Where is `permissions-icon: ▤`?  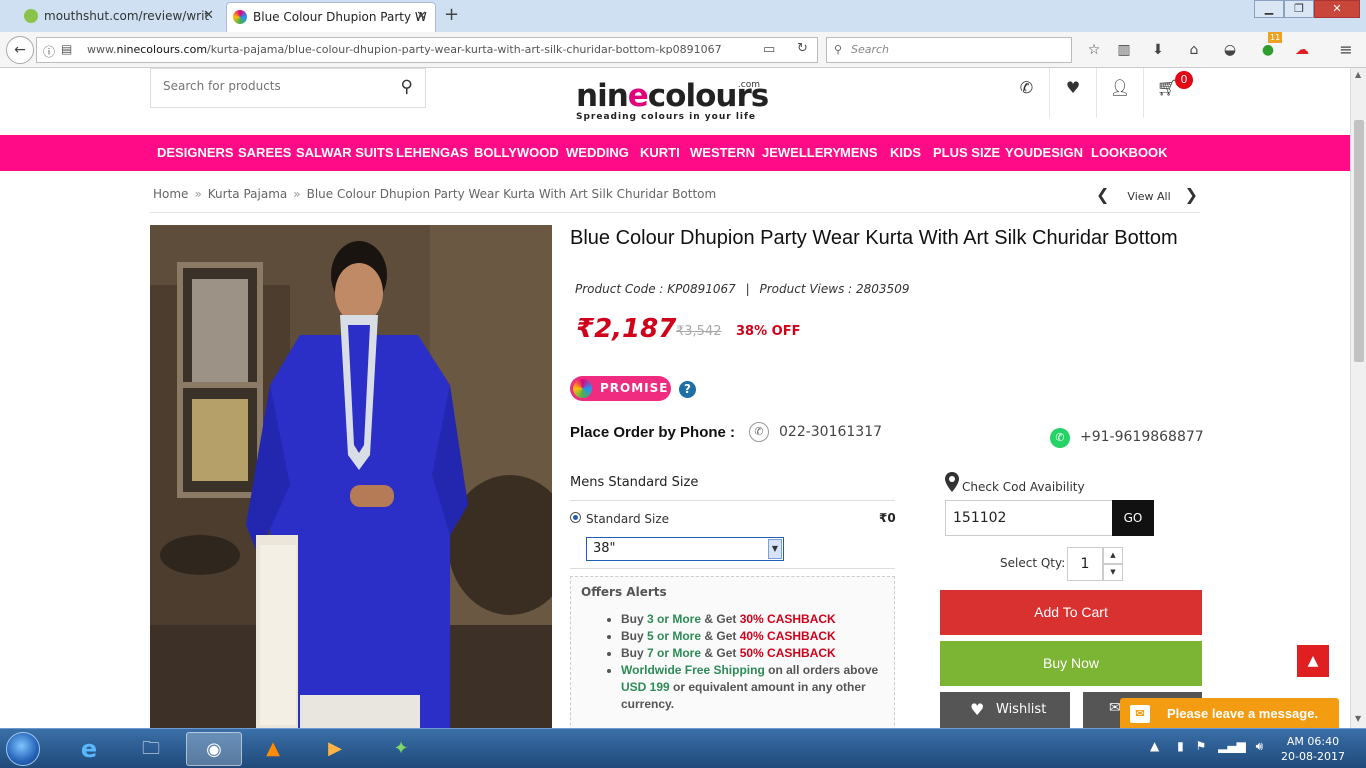
permissions-icon: ▤ is located at coordinates (66, 49).